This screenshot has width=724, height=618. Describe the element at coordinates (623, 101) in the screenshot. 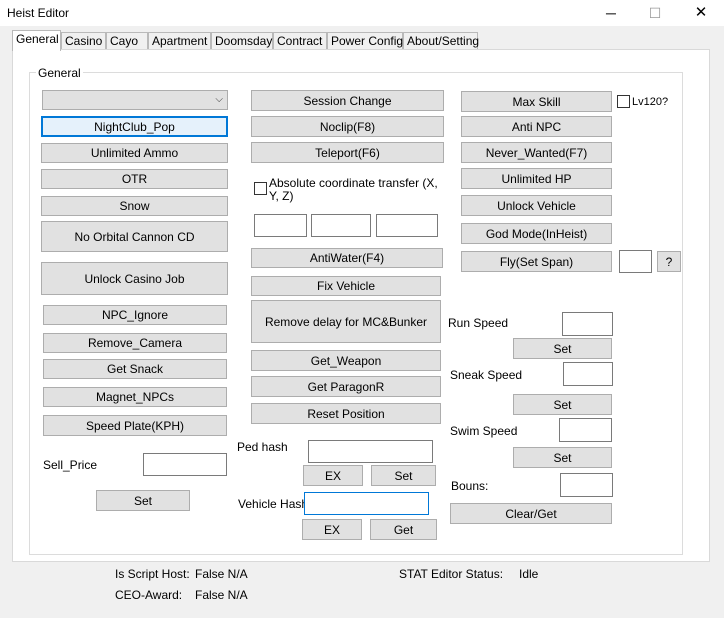

I see `lv120-checkbox` at that location.